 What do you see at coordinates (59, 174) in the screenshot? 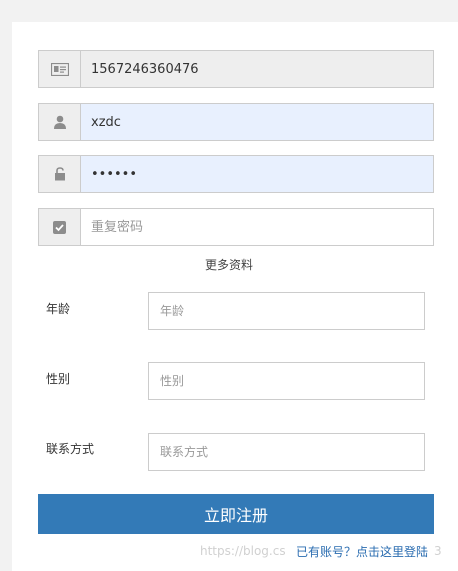
I see `unlock-icon` at bounding box center [59, 174].